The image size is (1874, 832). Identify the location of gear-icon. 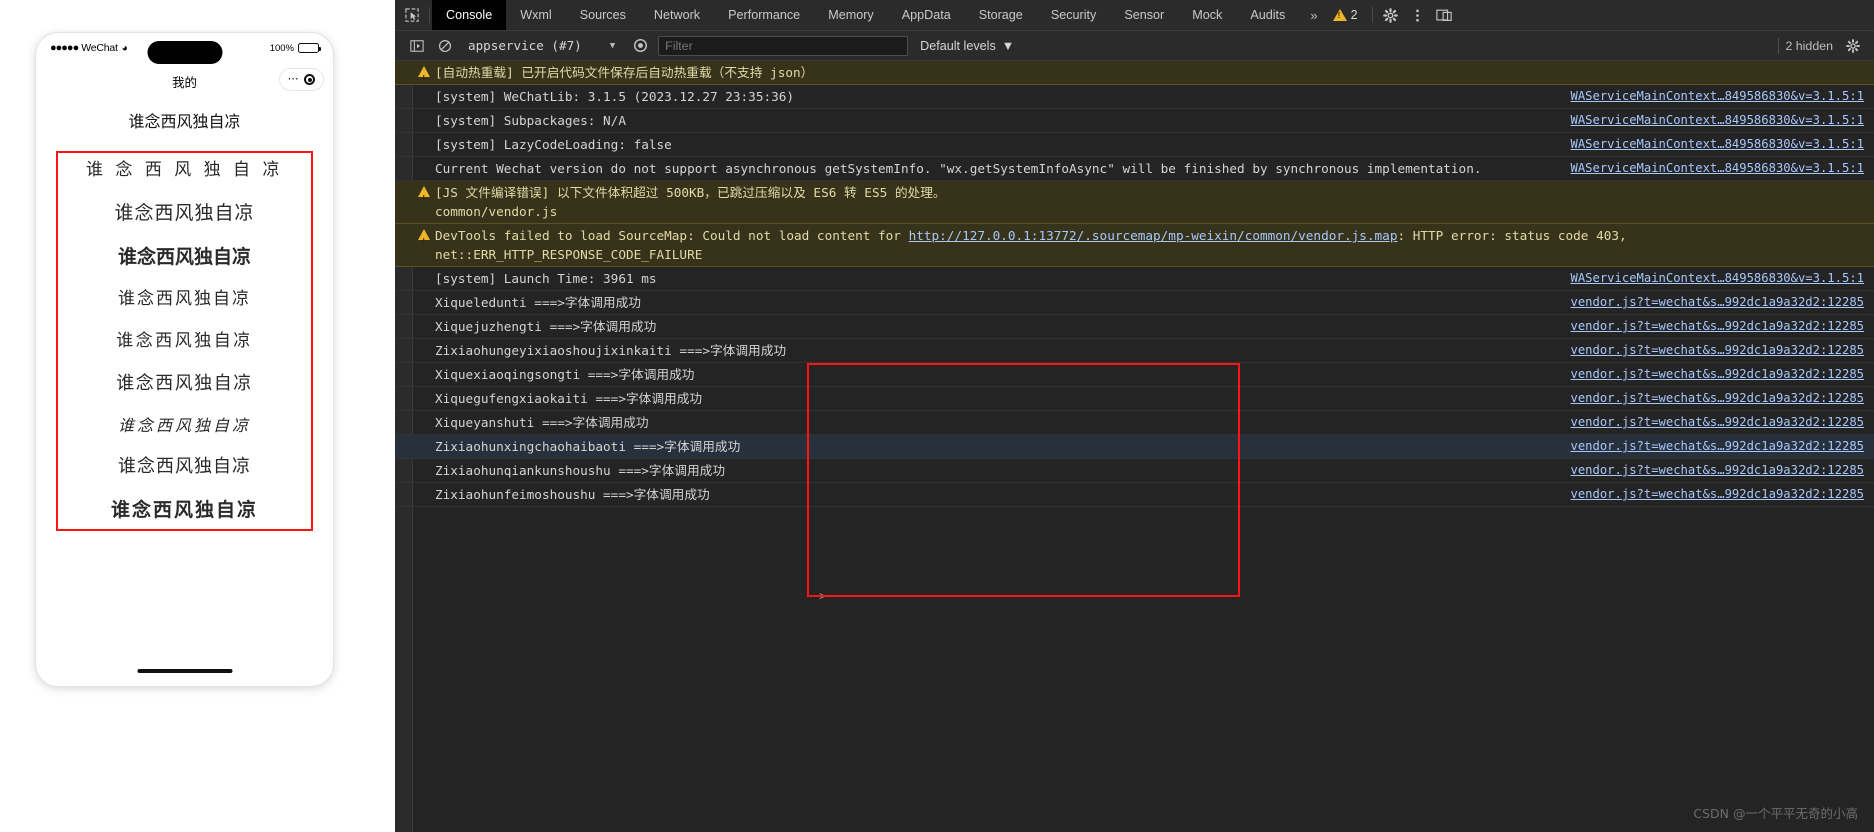
(1390, 15).